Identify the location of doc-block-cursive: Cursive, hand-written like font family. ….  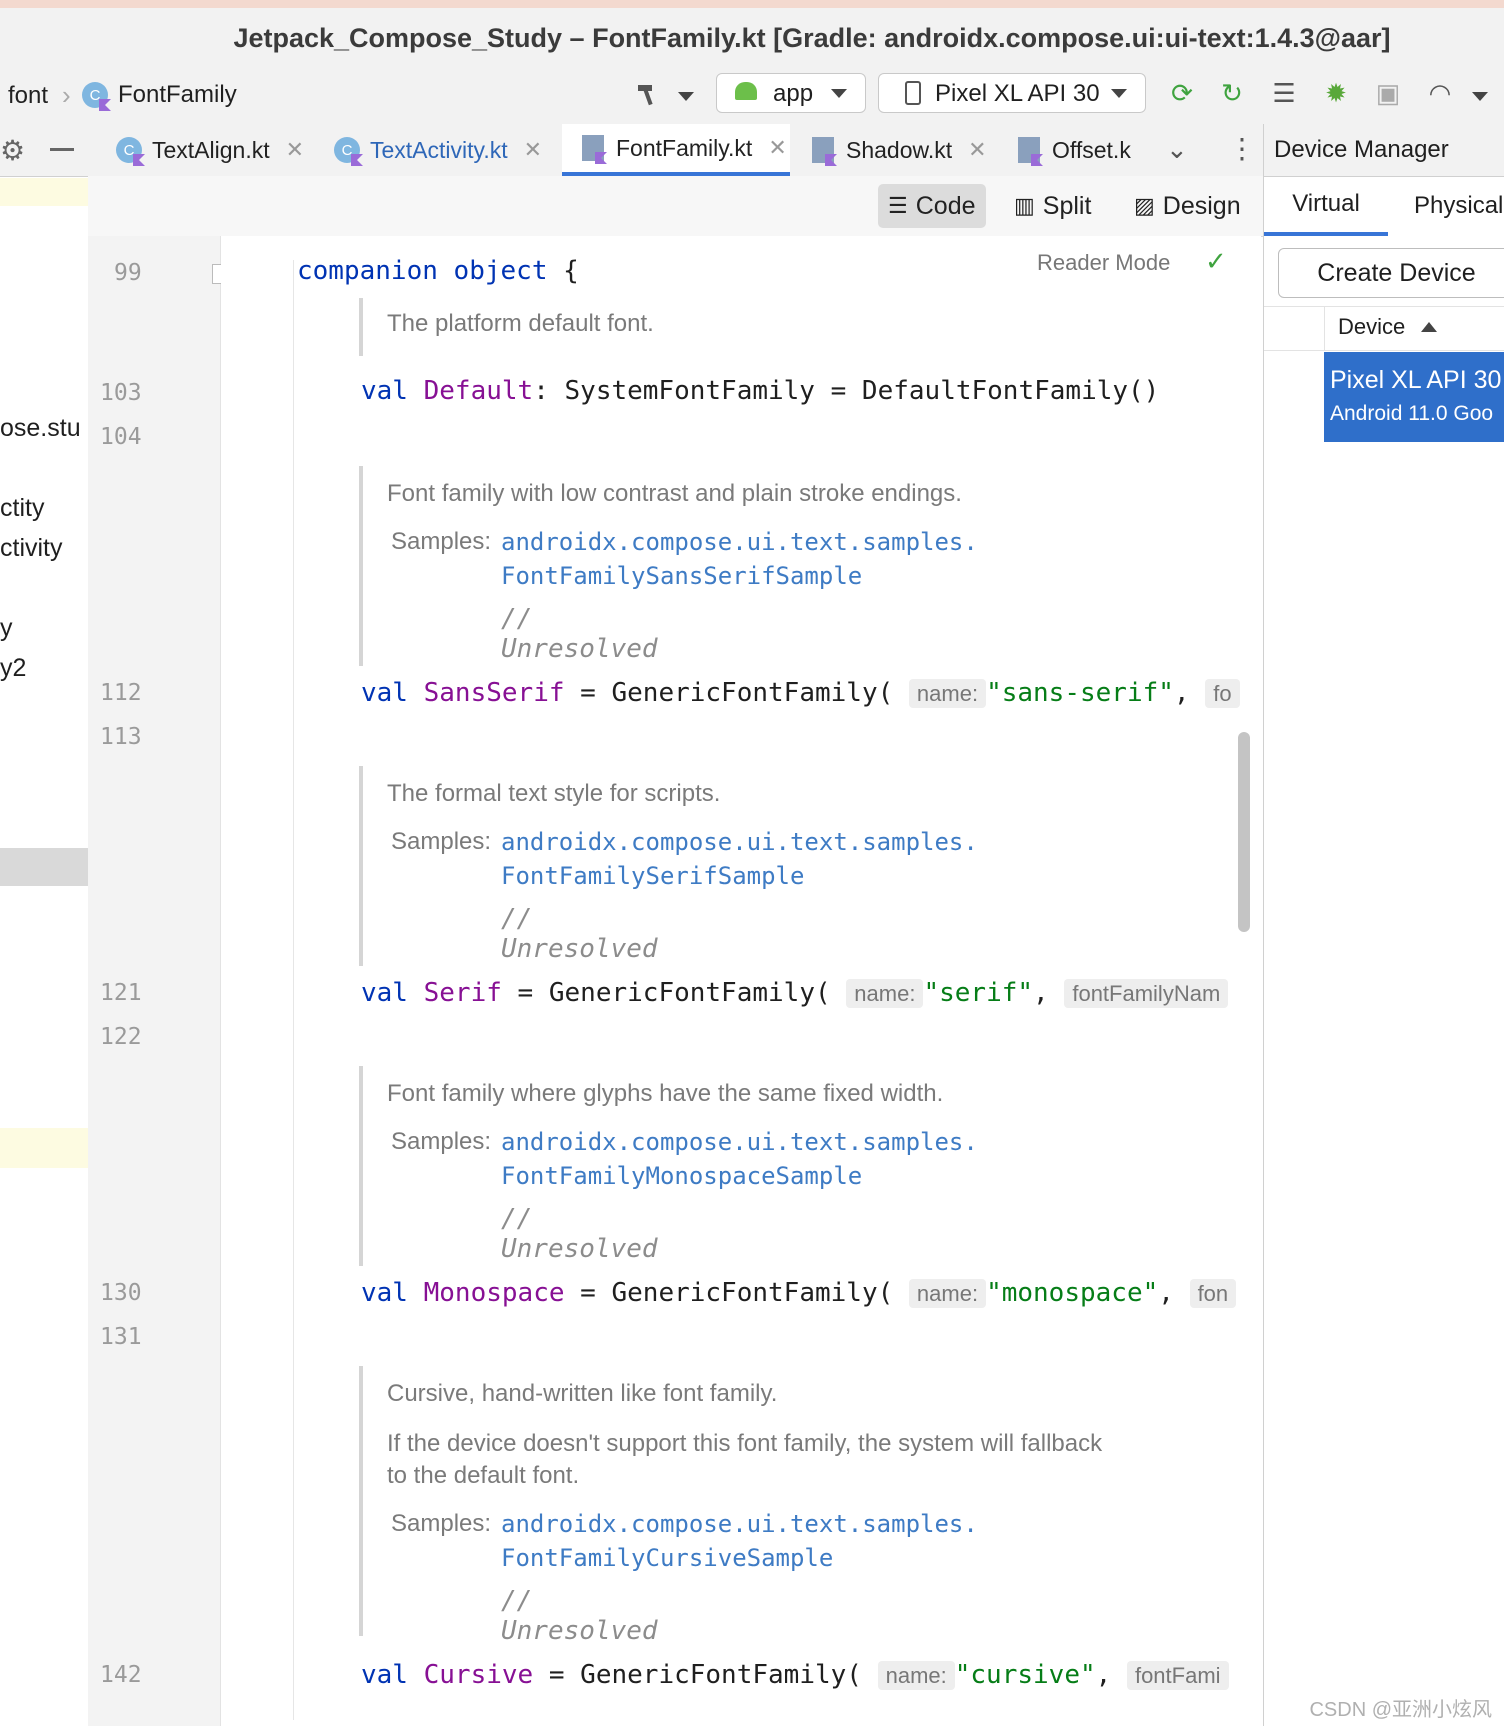
(730, 1506).